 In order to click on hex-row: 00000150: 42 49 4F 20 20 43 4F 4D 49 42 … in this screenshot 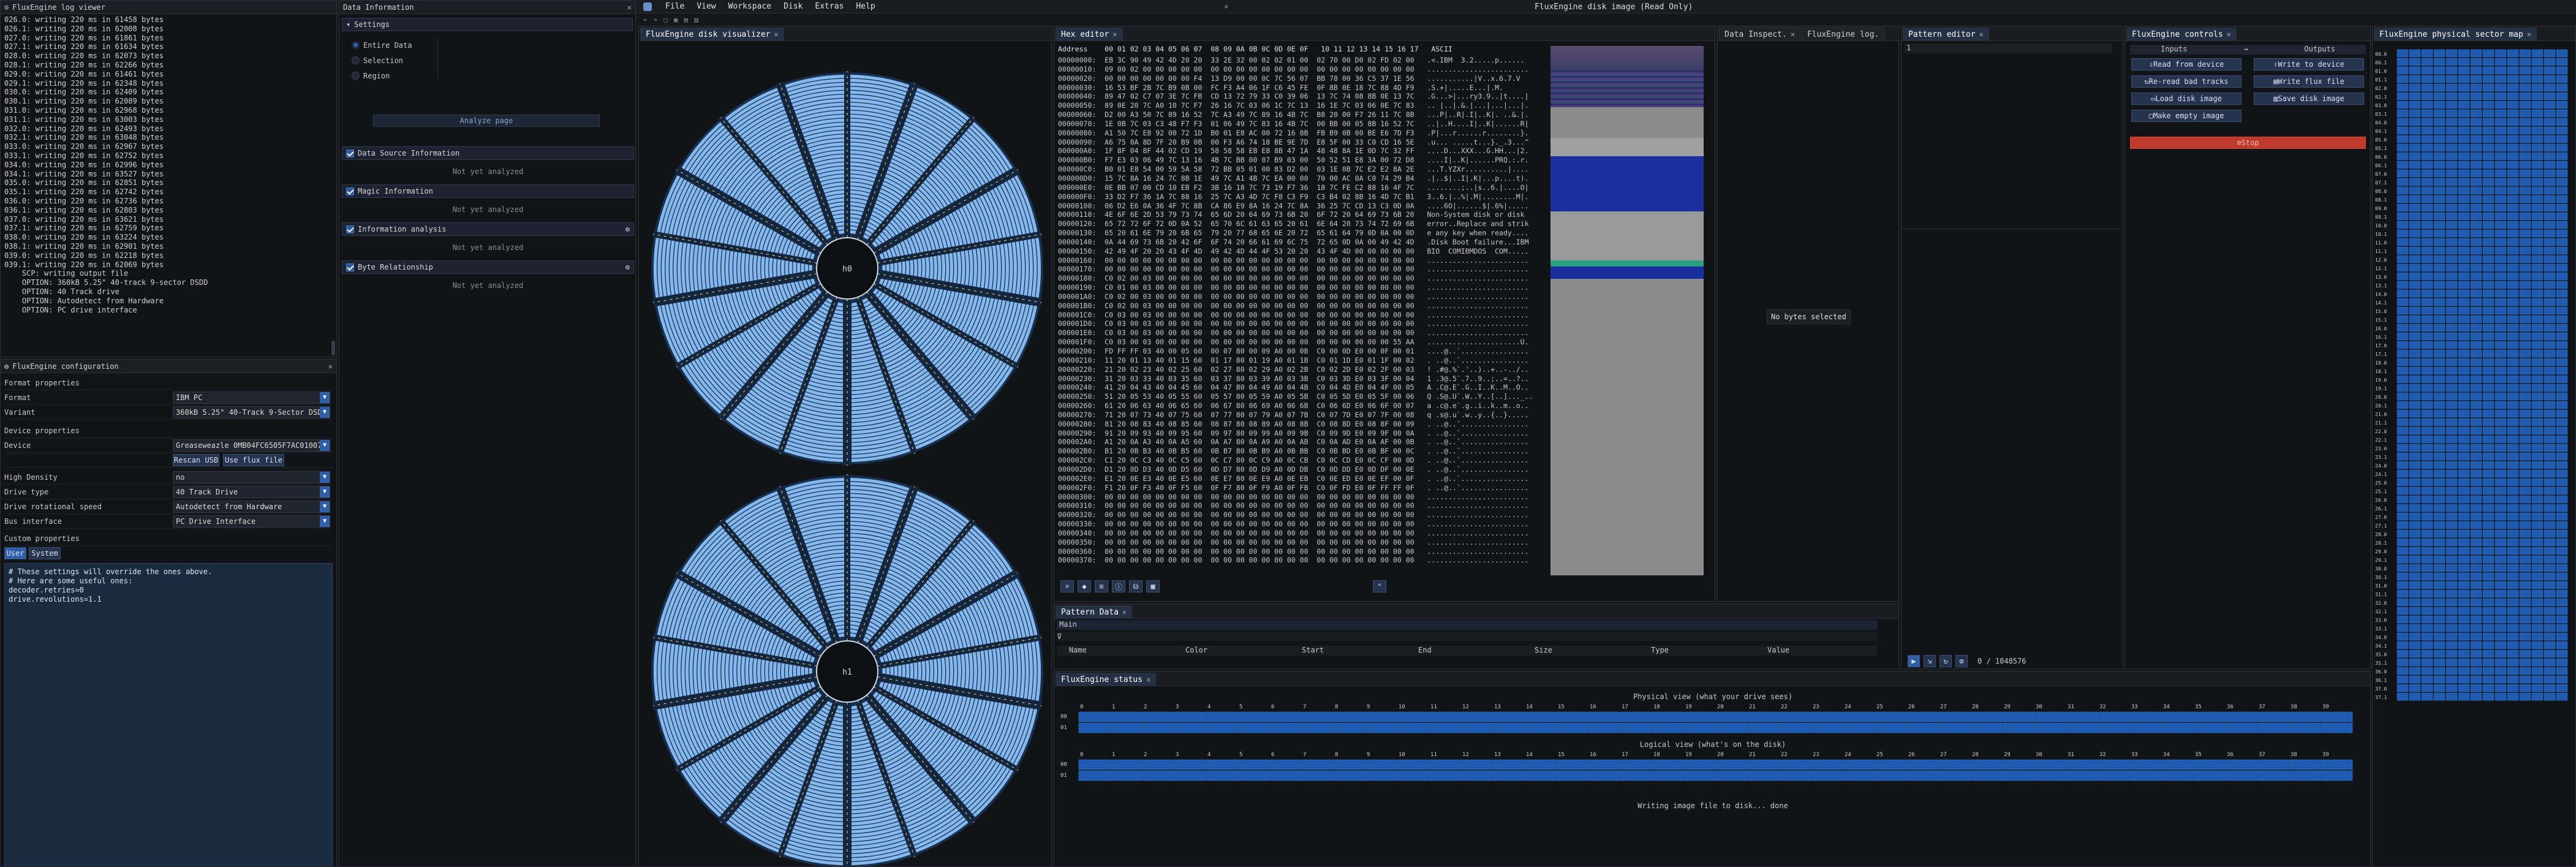, I will do `click(1301, 252)`.